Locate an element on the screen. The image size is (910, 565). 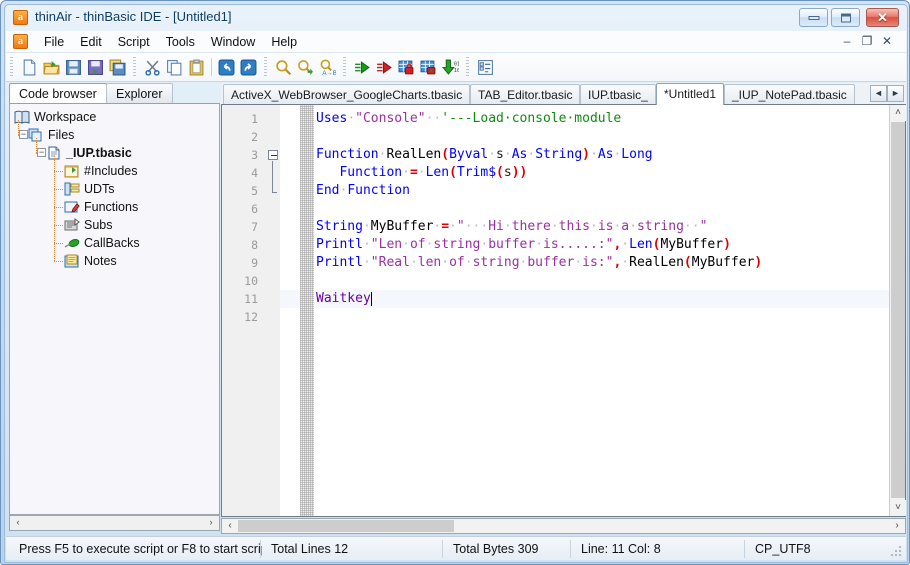
open-file-button is located at coordinates (52, 67).